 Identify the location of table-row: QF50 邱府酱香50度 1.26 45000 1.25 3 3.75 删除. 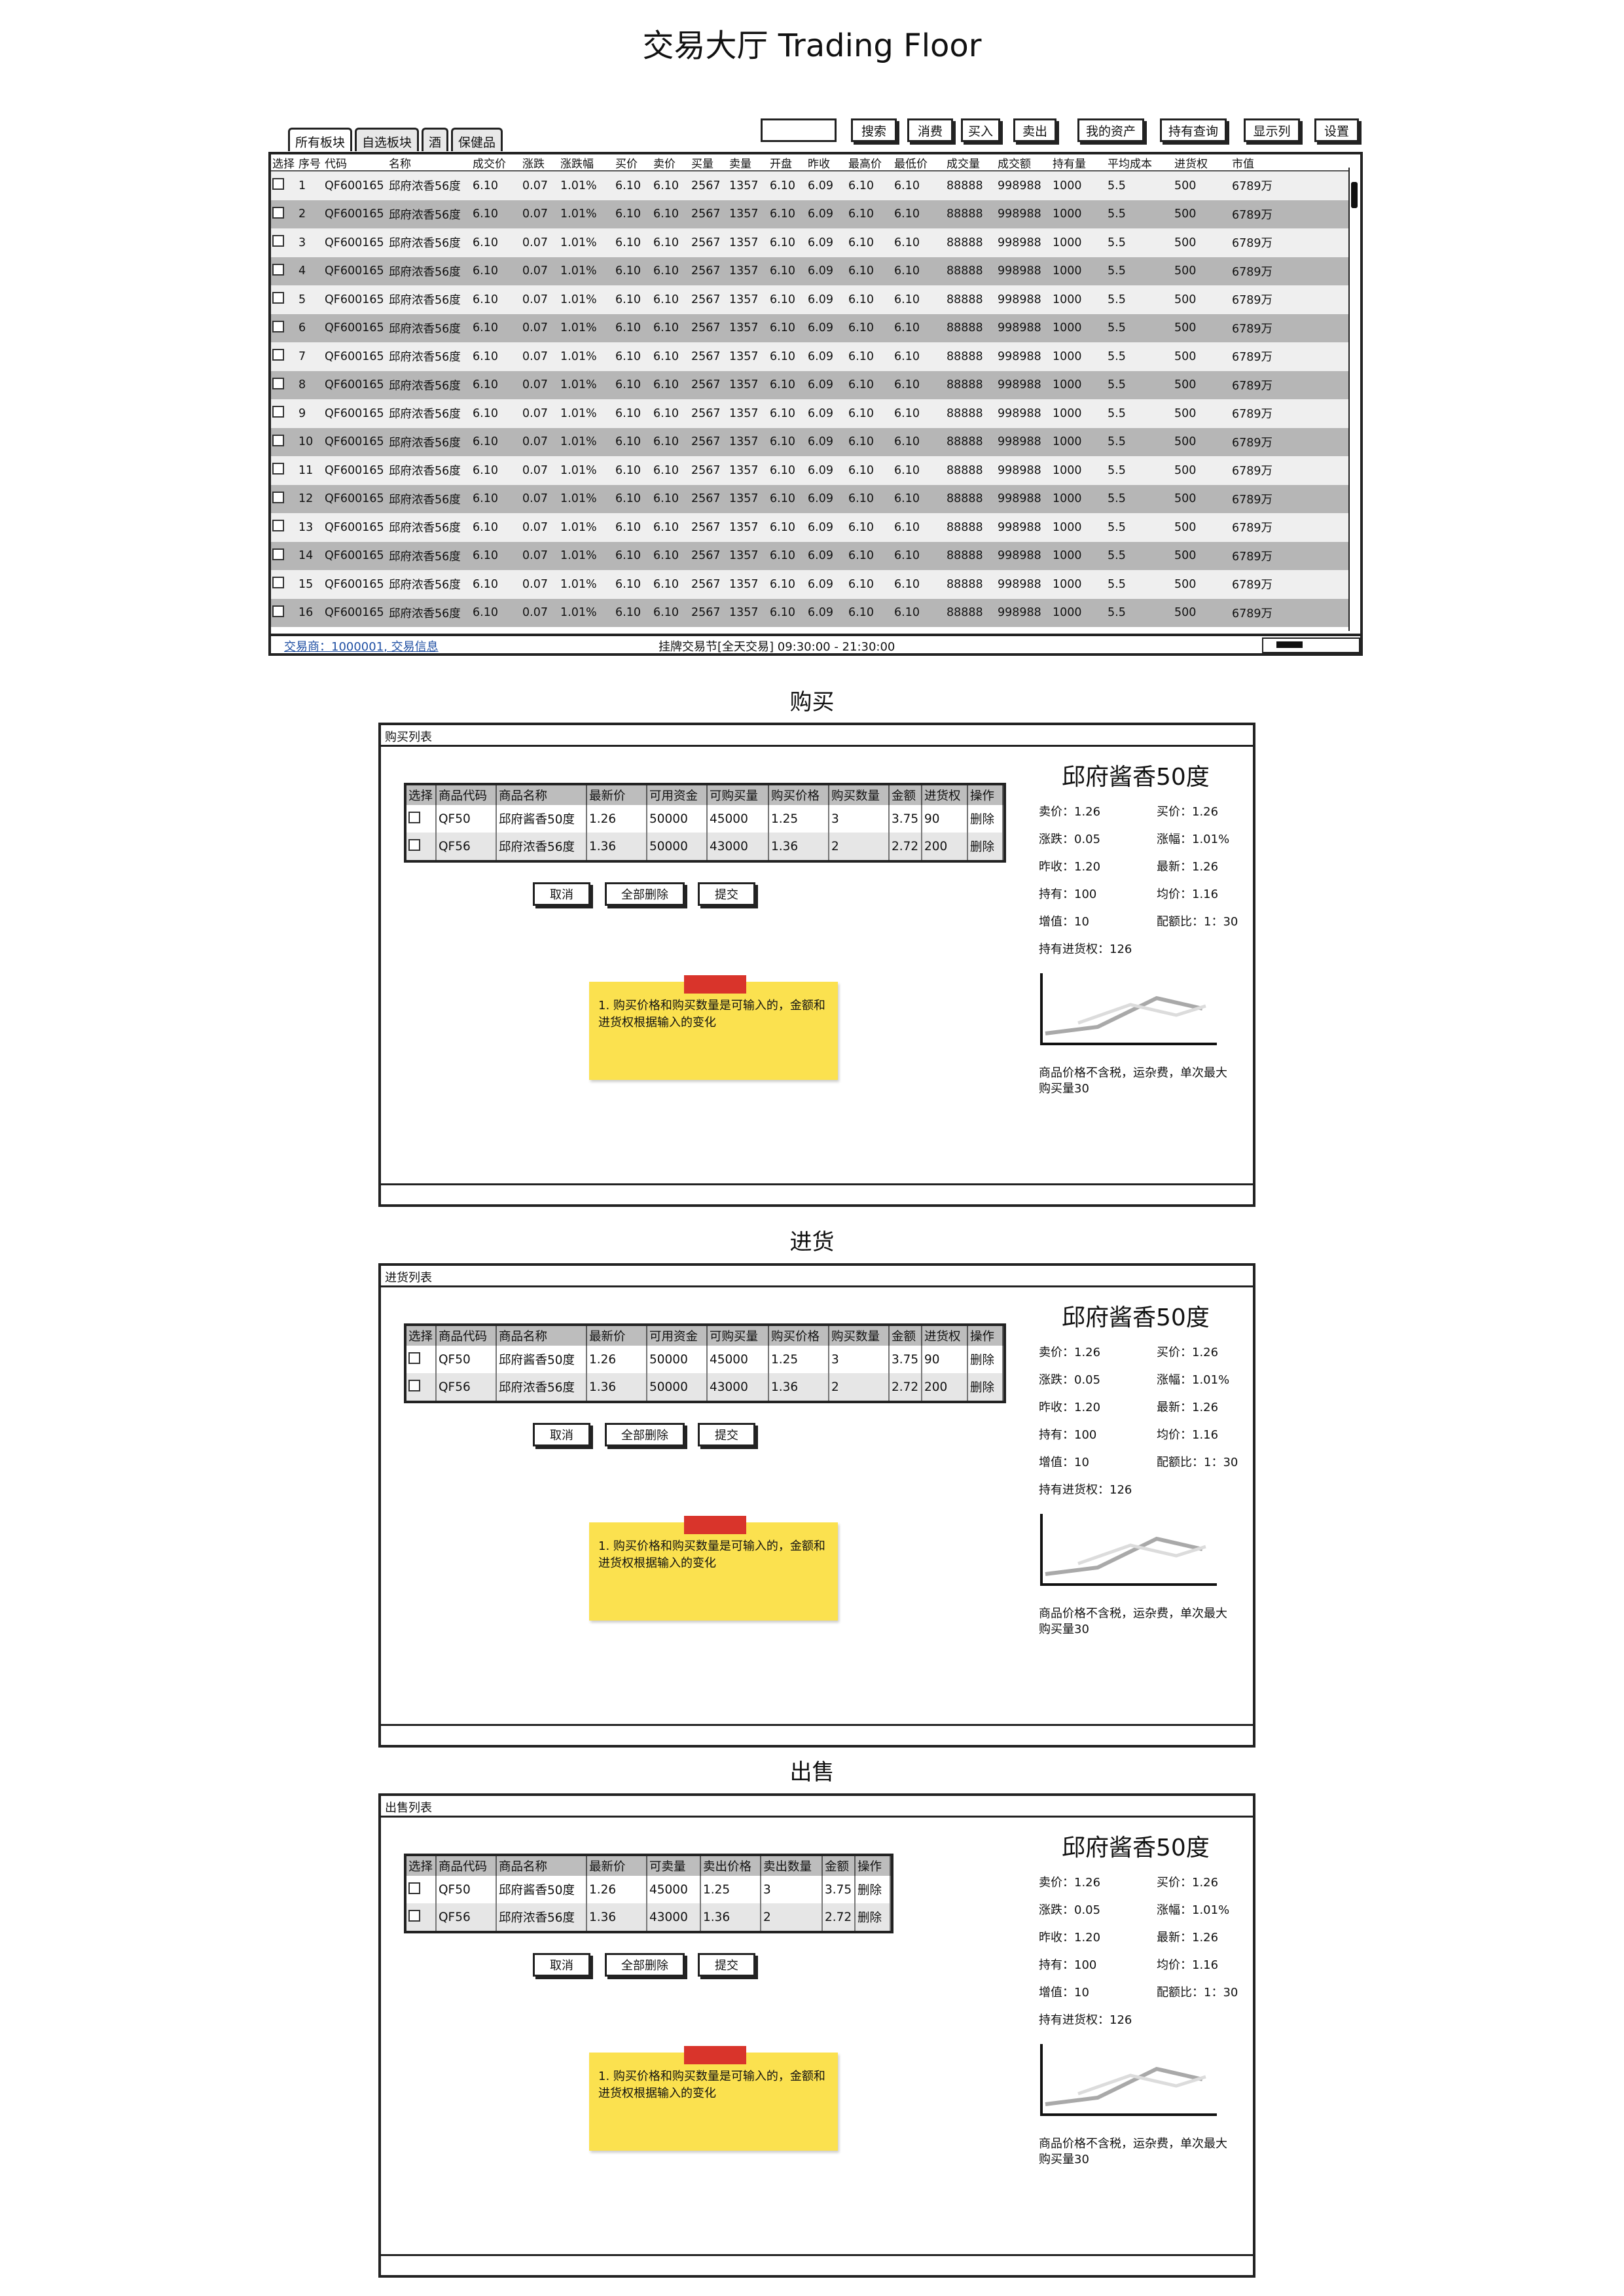
(648, 1889).